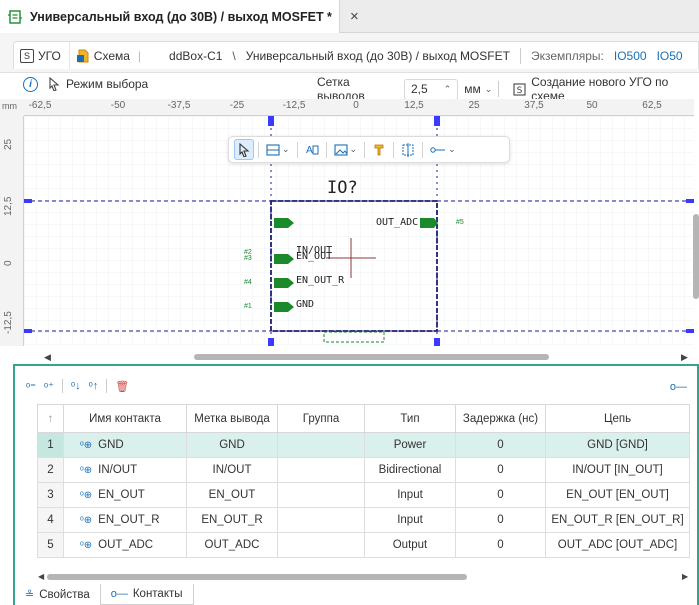 This screenshot has height=605, width=699. Describe the element at coordinates (617, 470) in the screenshot. I see `net-cell: IN/OUT [IN_OUT]` at that location.